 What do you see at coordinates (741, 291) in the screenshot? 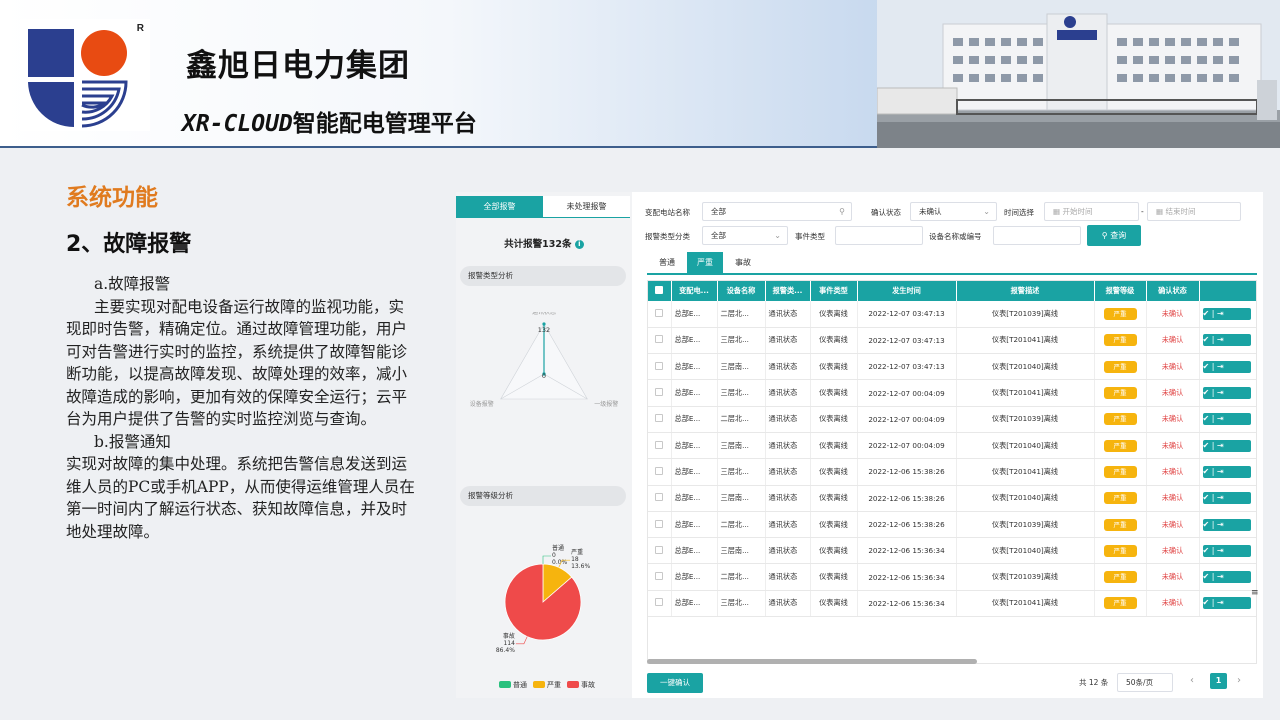
I see `col-device: 设备名称` at bounding box center [741, 291].